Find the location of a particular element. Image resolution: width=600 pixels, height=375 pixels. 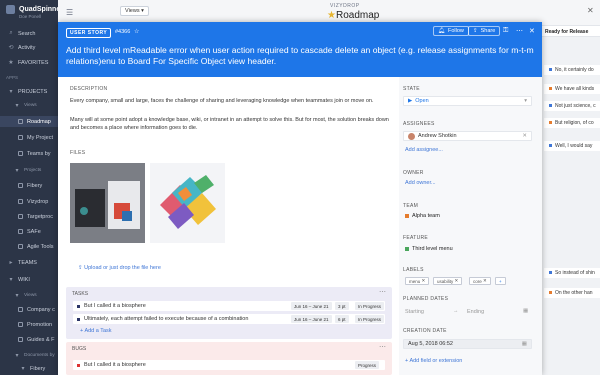

state-field: ▶ Open ▾ is located at coordinates (467, 101).